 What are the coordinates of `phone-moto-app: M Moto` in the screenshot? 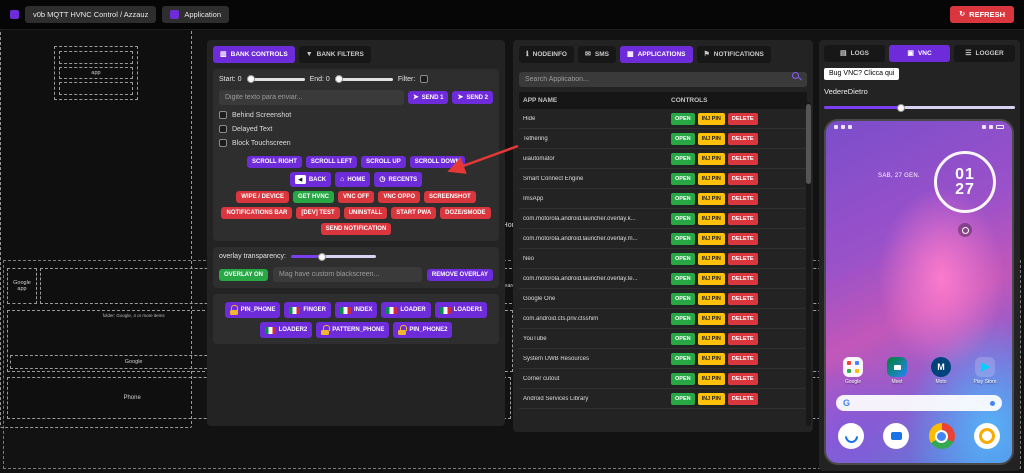 It's located at (941, 371).